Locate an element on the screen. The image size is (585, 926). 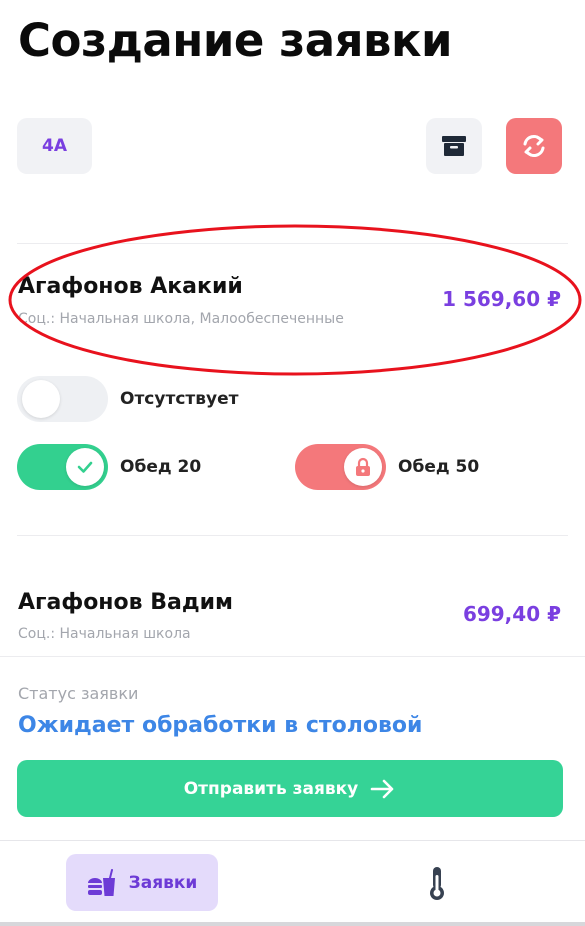
absent-toggle-label: Отсутствует is located at coordinates (179, 399).